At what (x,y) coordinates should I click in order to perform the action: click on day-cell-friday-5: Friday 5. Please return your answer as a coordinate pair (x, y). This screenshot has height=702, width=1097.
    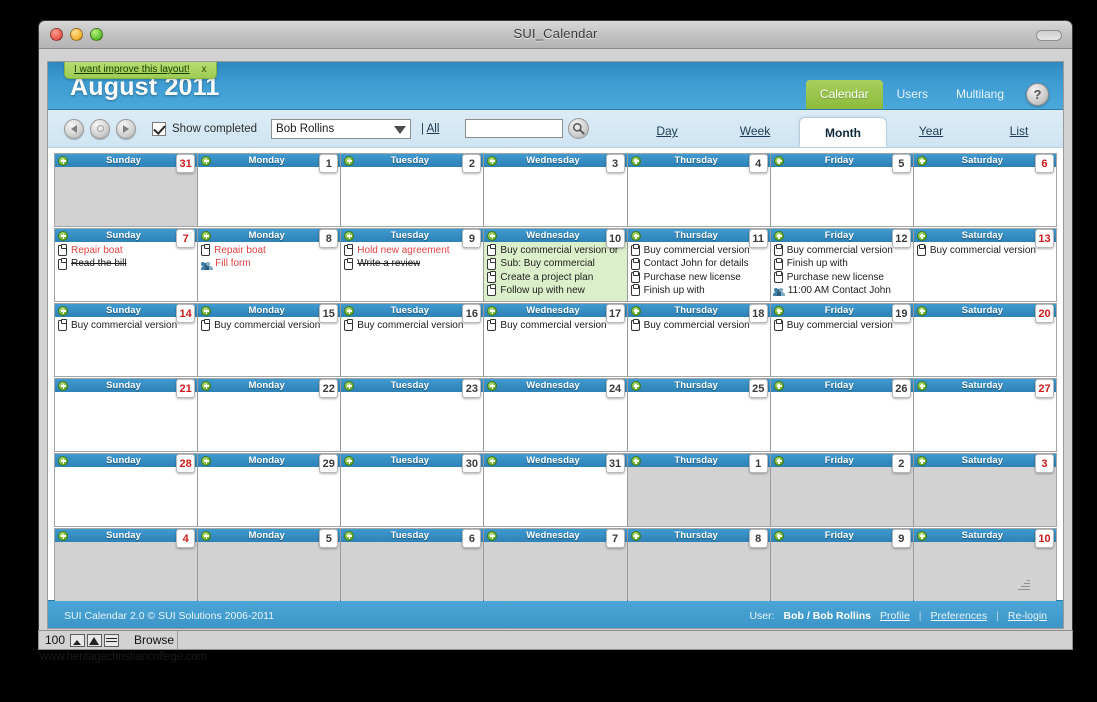
    Looking at the image, I should click on (841, 190).